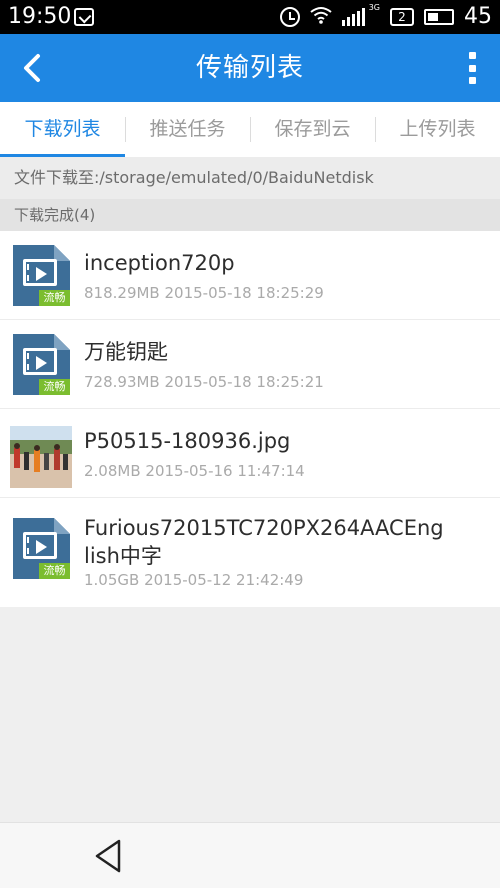  I want to click on section-header: 下载完成(4), so click(250, 215).